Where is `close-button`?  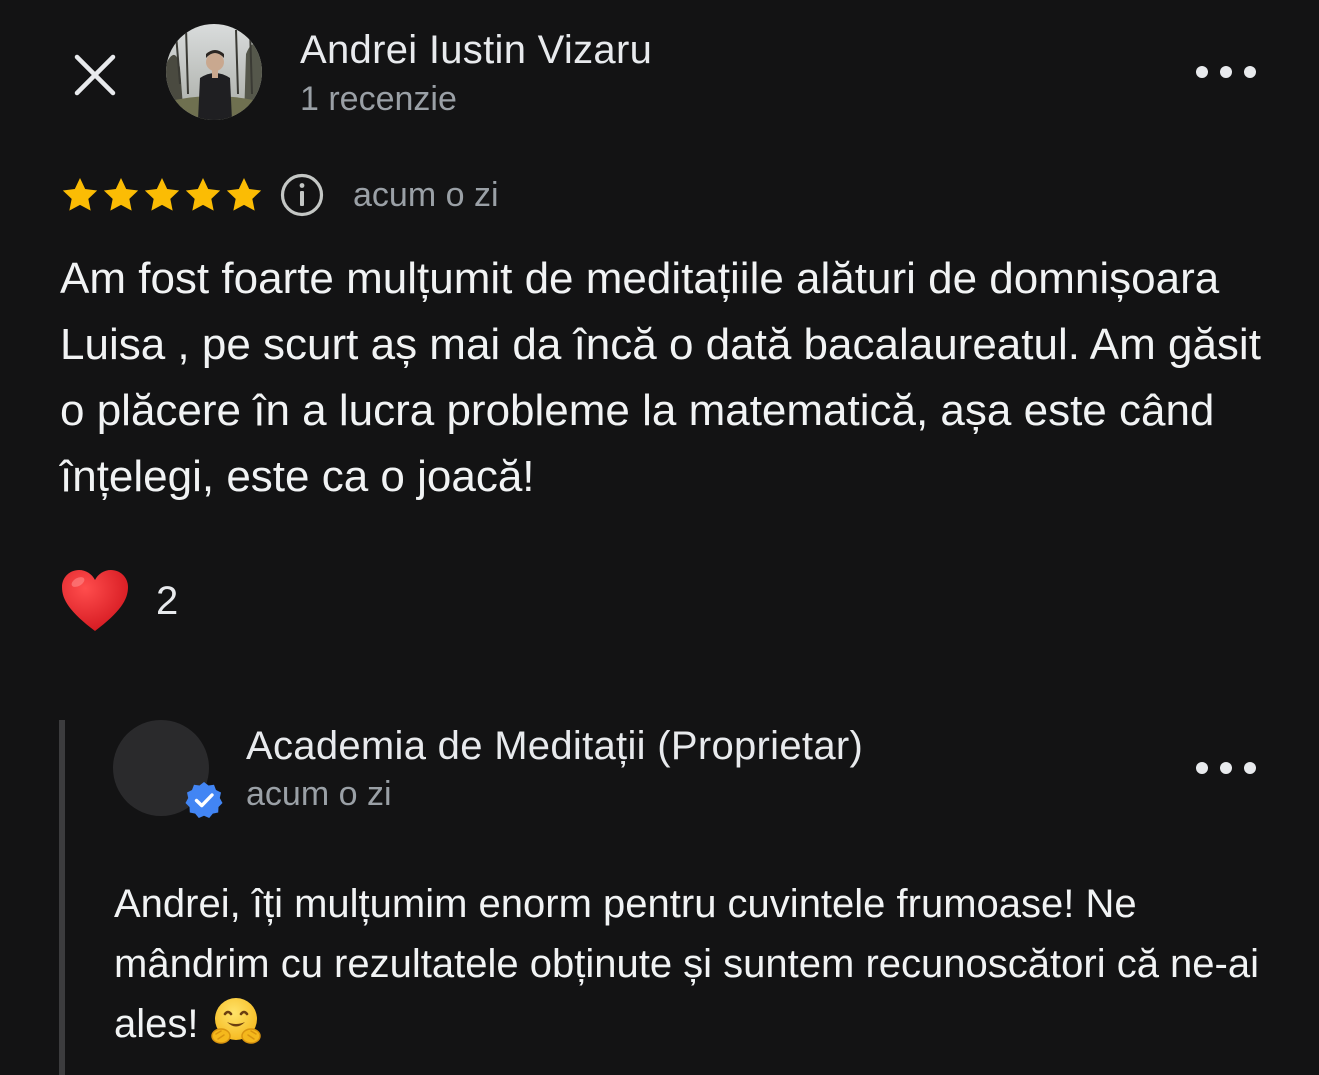
close-button is located at coordinates (95, 75).